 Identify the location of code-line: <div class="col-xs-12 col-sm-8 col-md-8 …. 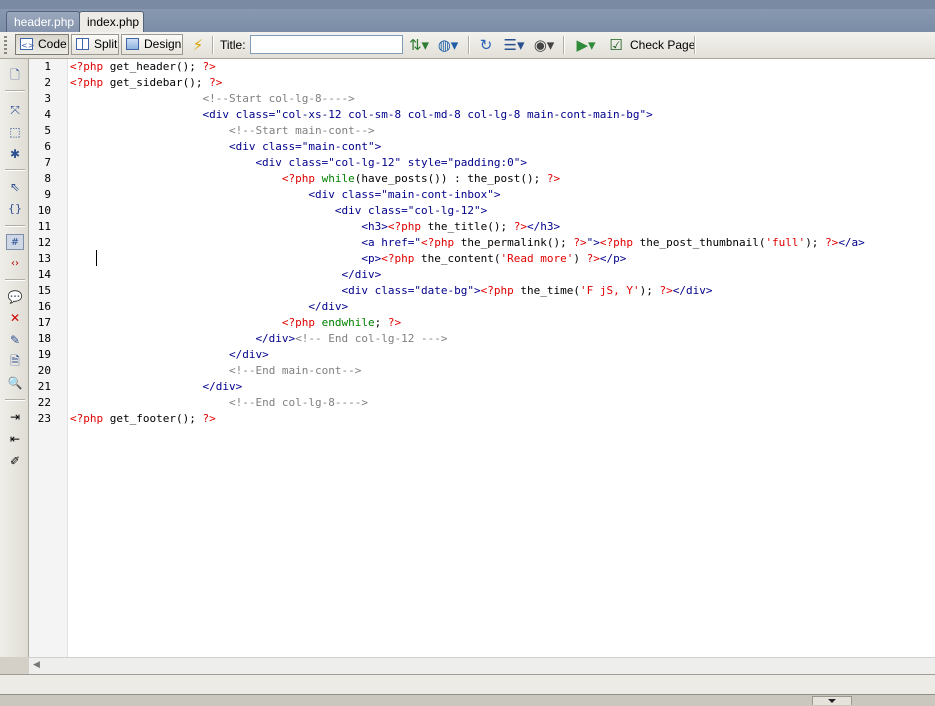
(361, 115).